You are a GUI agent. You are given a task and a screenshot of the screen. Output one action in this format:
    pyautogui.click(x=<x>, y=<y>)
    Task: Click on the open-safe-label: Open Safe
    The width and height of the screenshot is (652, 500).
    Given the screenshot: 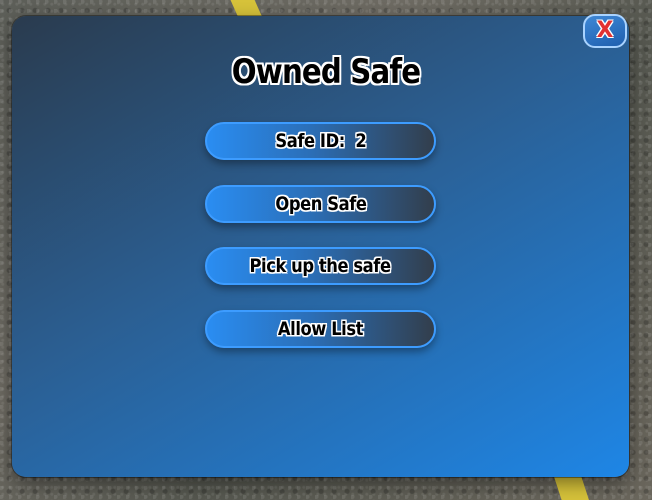 What is the action you would take?
    pyautogui.click(x=320, y=204)
    